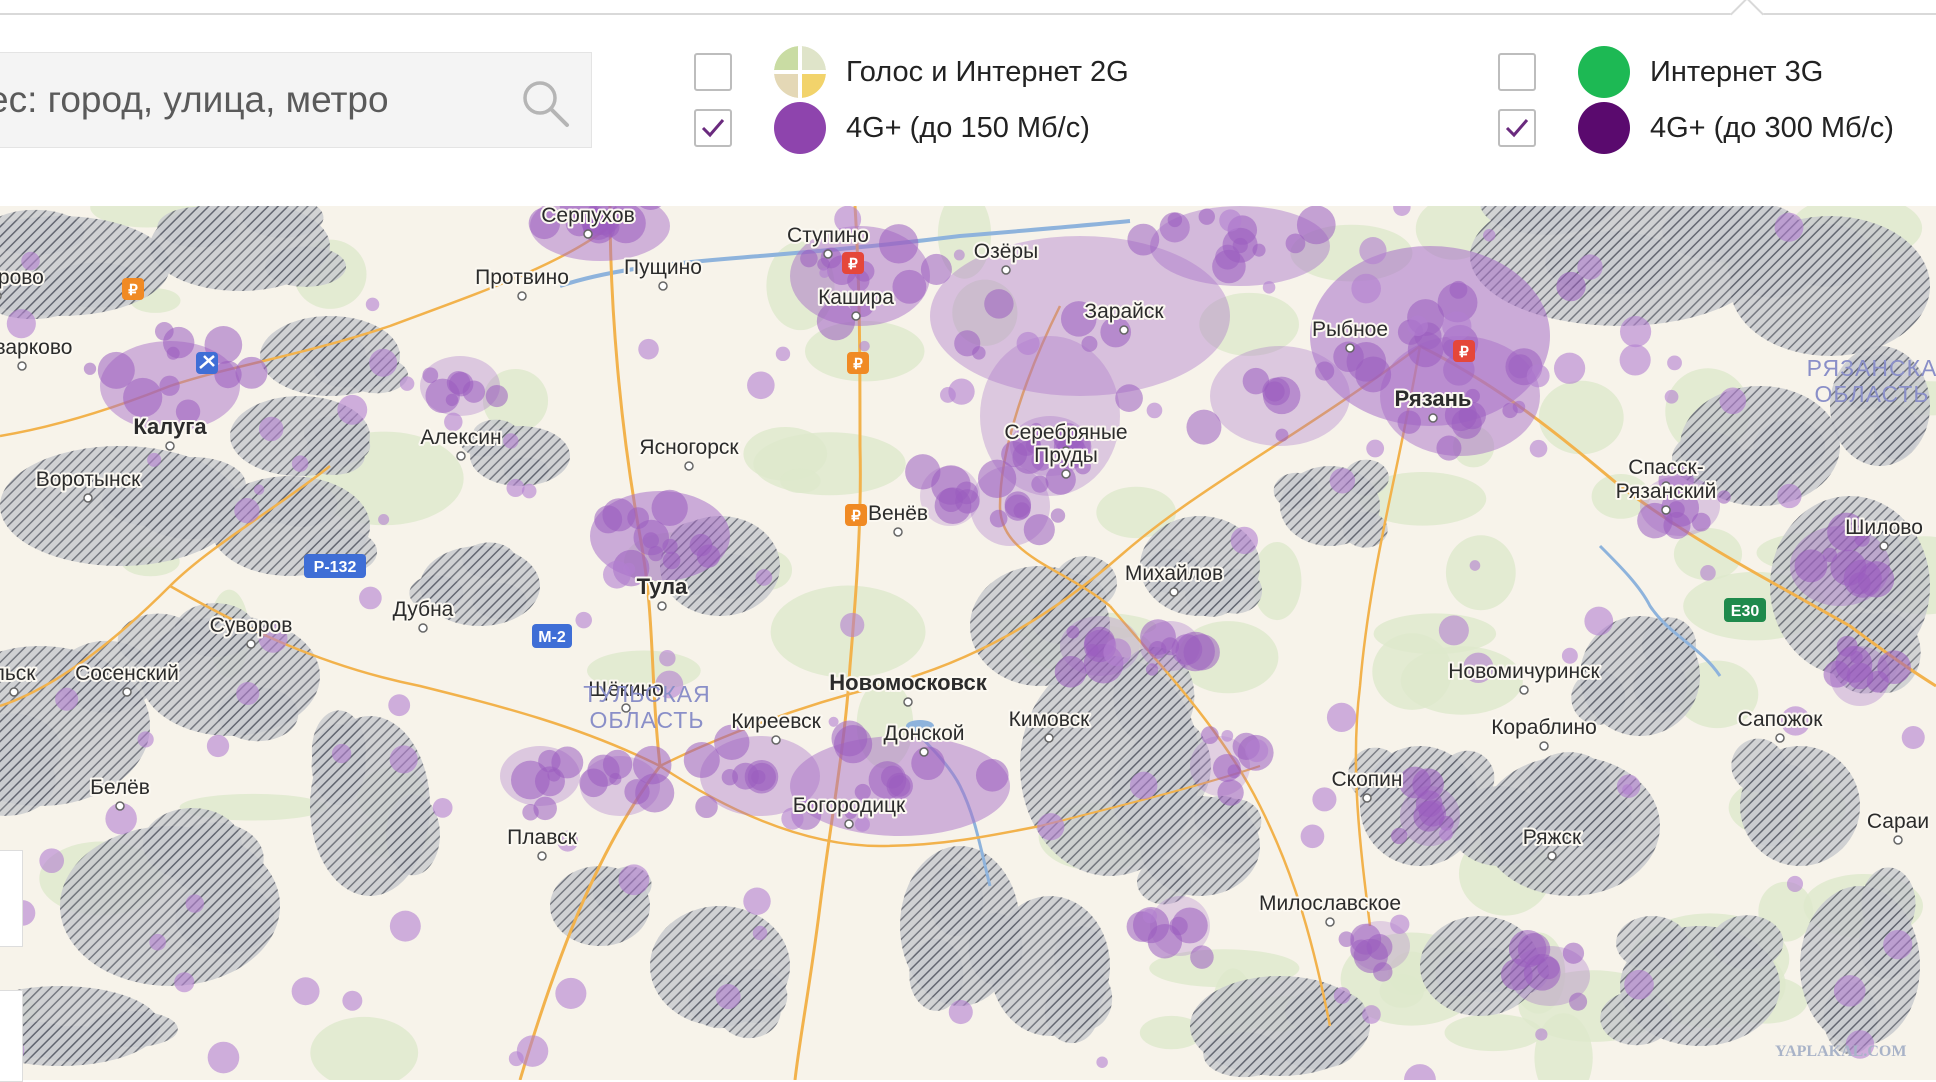 Image resolution: width=1936 pixels, height=1082 pixels. I want to click on city-label: Шилово, so click(1884, 527).